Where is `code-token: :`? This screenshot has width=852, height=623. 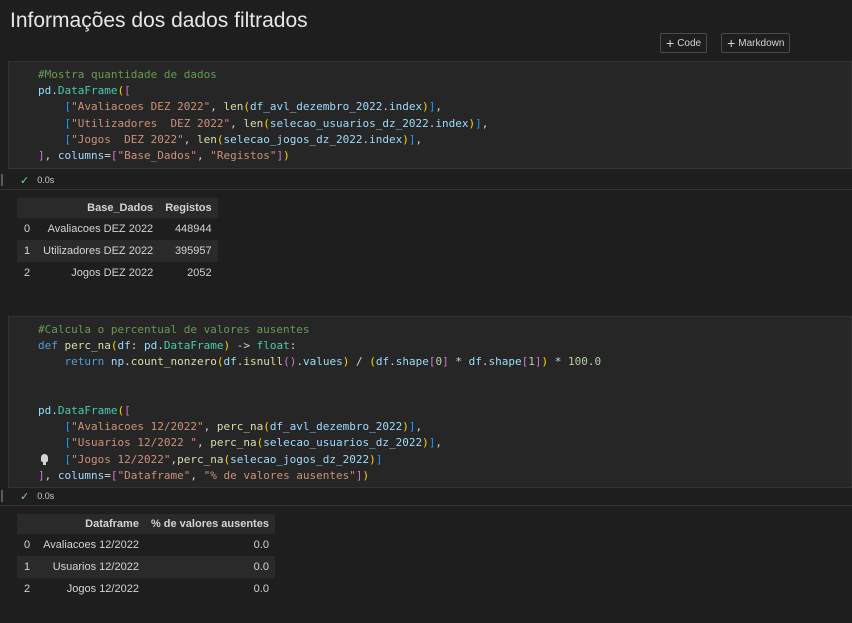
code-token: : is located at coordinates (137, 346).